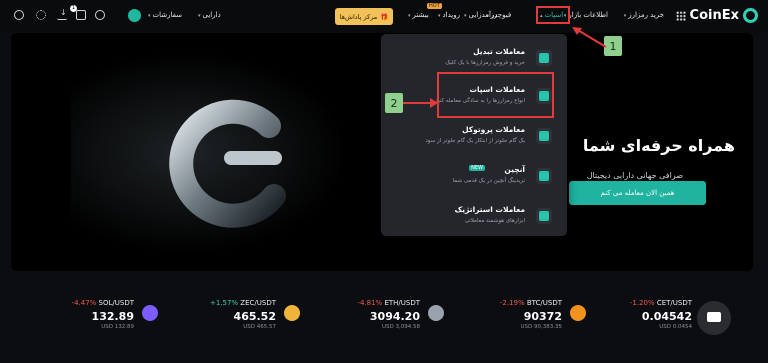 This screenshot has height=363, width=768. Describe the element at coordinates (666, 316) in the screenshot. I see `ticker-price: 0.04542` at that location.